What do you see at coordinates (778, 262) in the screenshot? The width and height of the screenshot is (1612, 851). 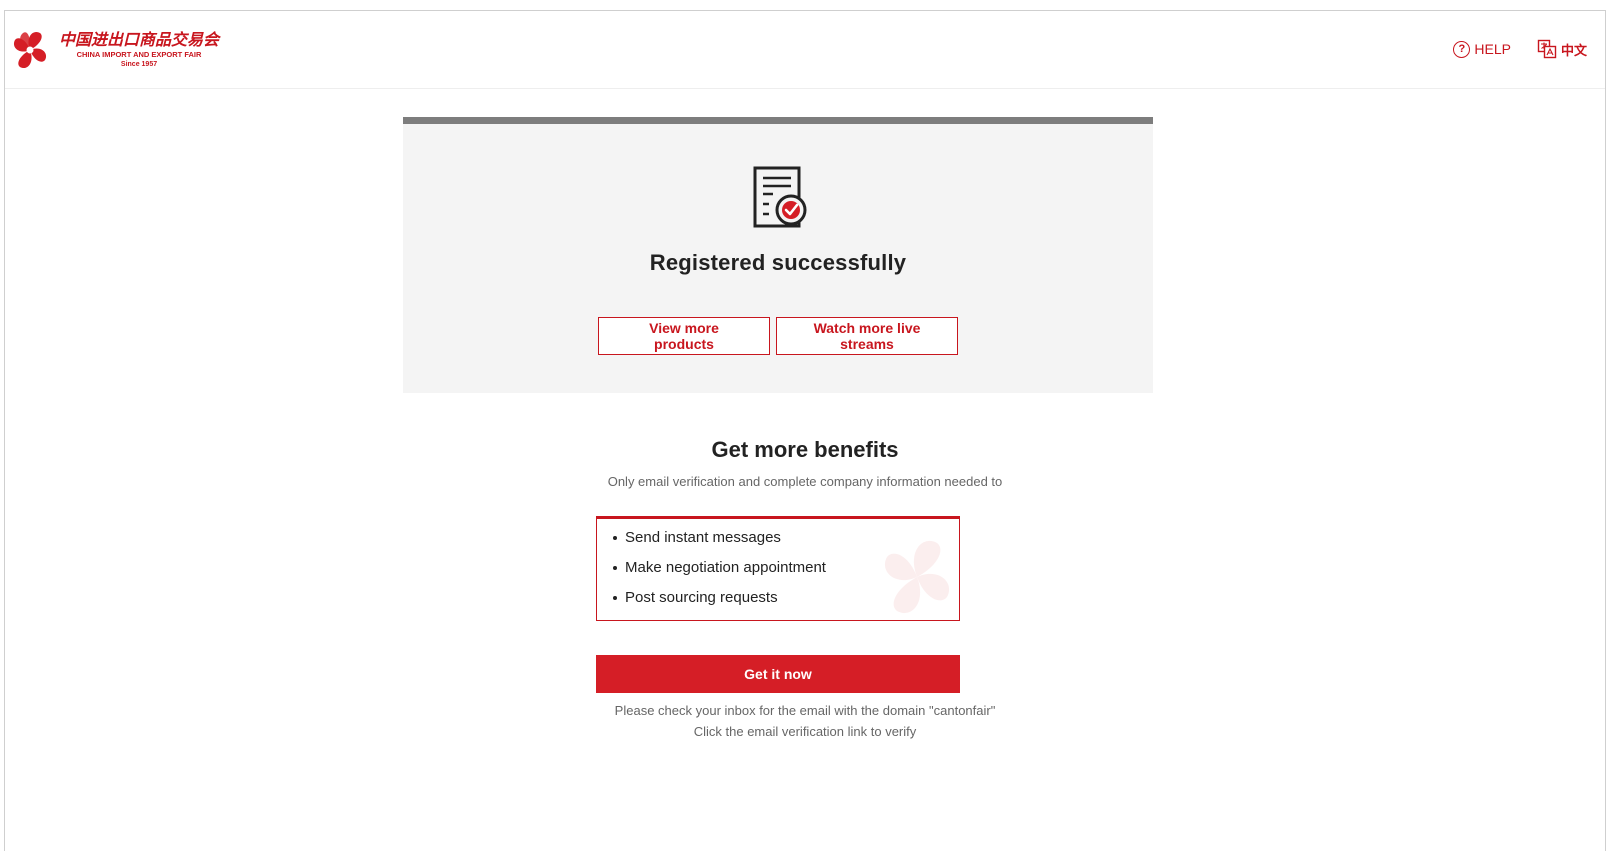 I see `success-title: Registered successfully` at bounding box center [778, 262].